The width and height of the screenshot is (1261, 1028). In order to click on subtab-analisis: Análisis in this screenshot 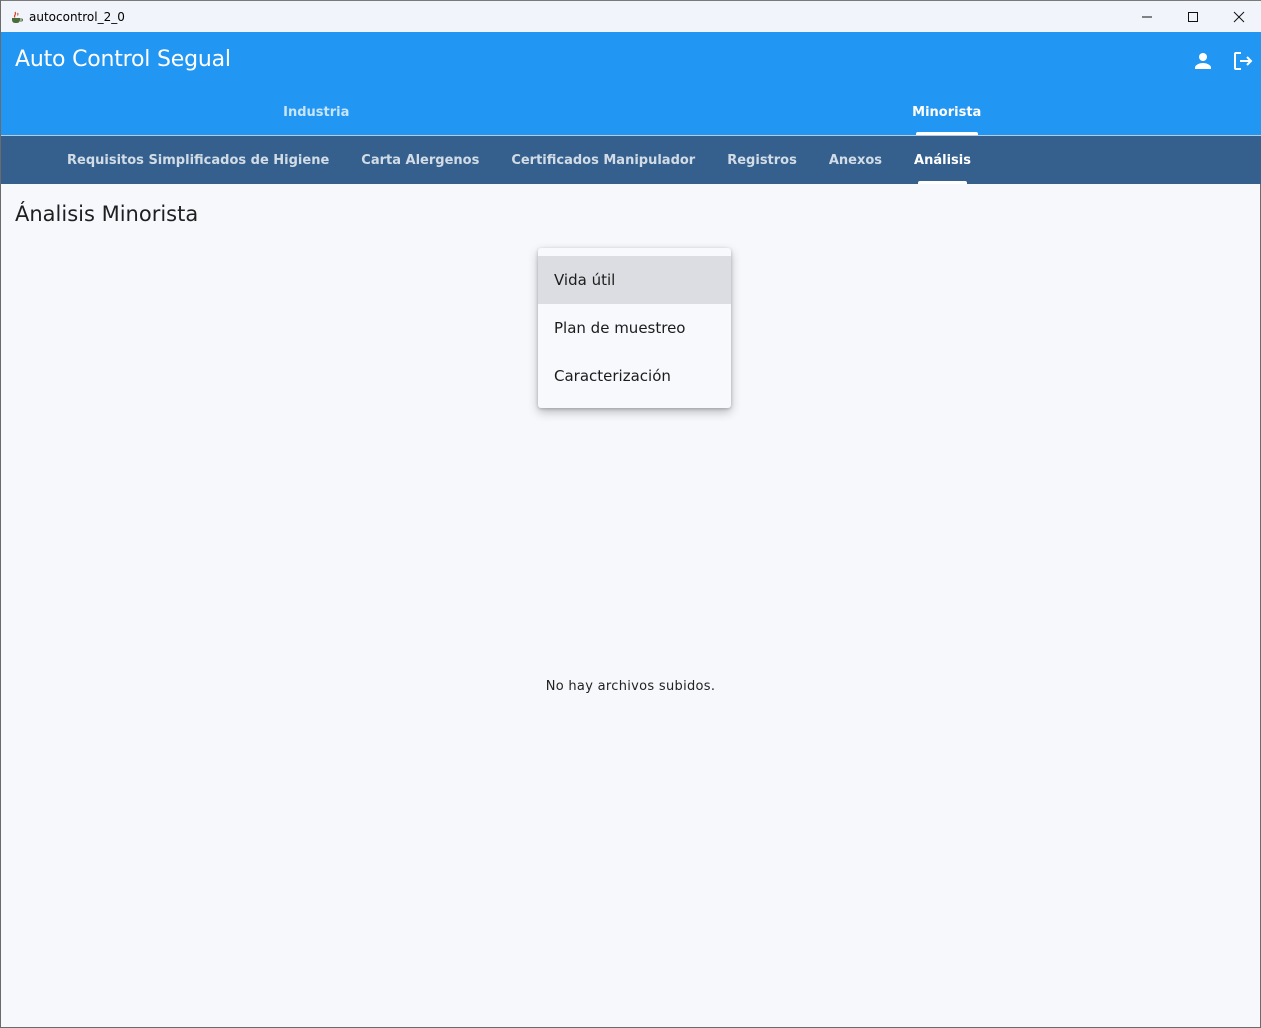, I will do `click(942, 160)`.